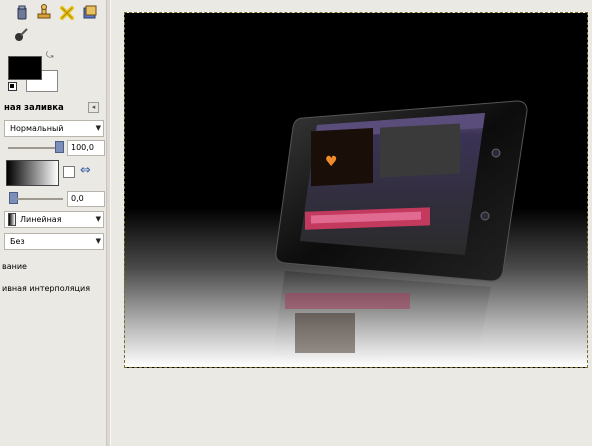 This screenshot has width=592, height=446. I want to click on foreground-color-top, so click(25, 68).